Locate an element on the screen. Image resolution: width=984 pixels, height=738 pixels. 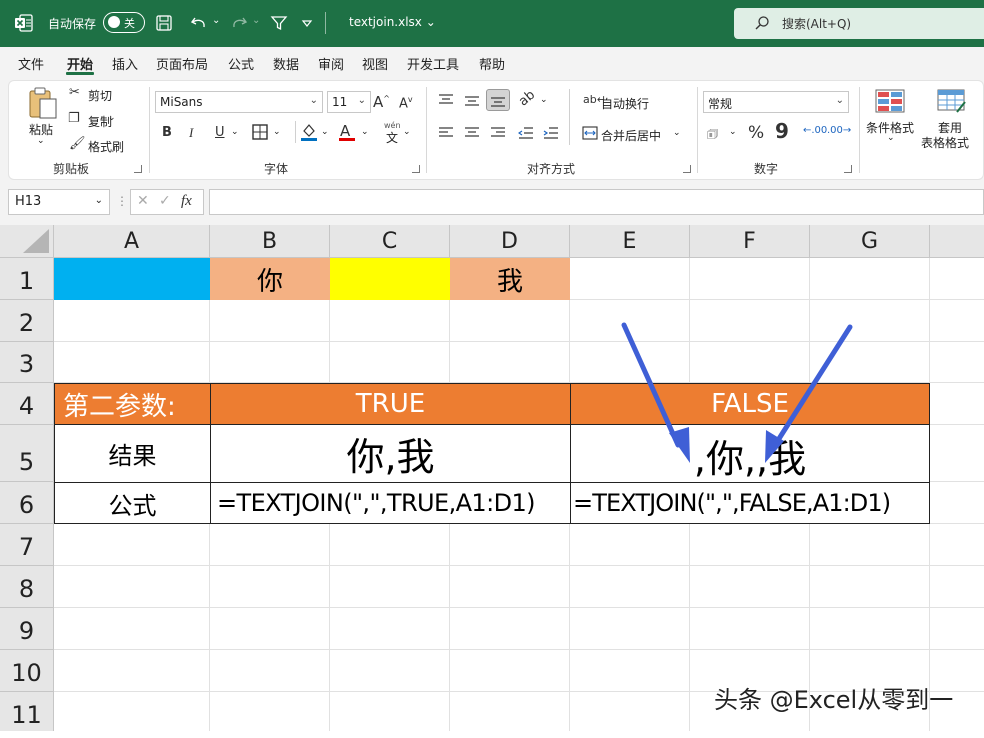
row-header-1: 1 is located at coordinates (27, 279).